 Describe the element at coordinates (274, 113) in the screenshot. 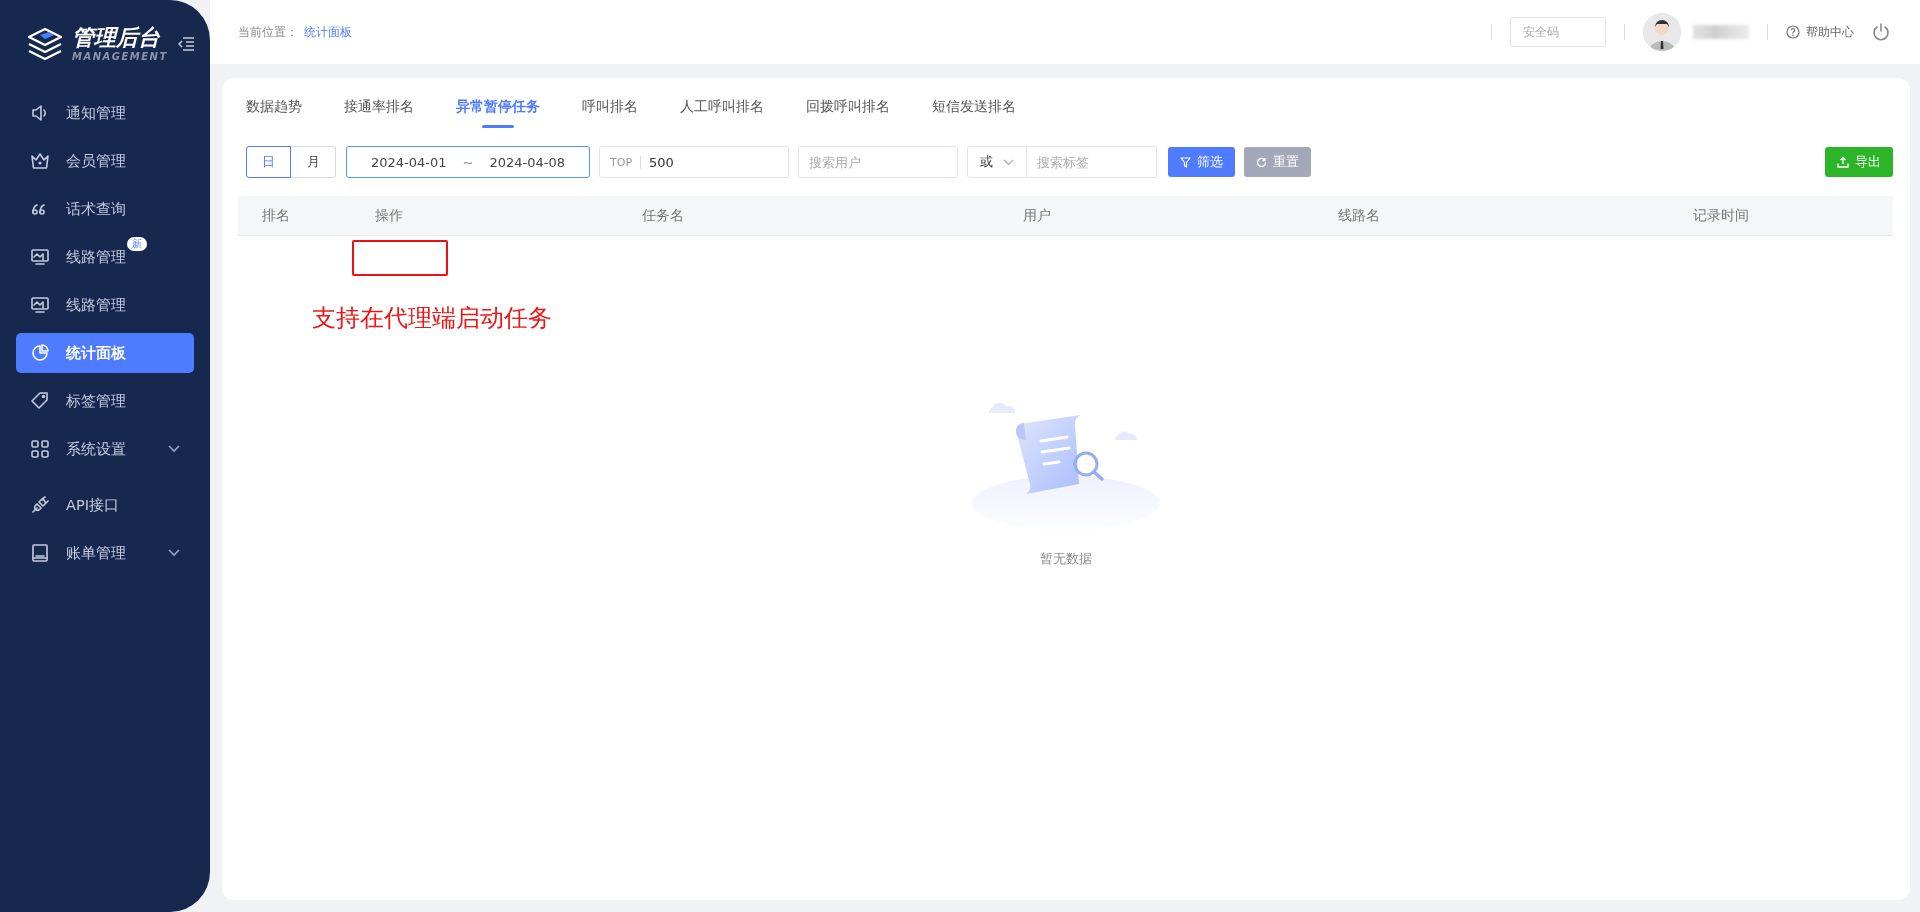

I see `tab: 数据趋势` at that location.